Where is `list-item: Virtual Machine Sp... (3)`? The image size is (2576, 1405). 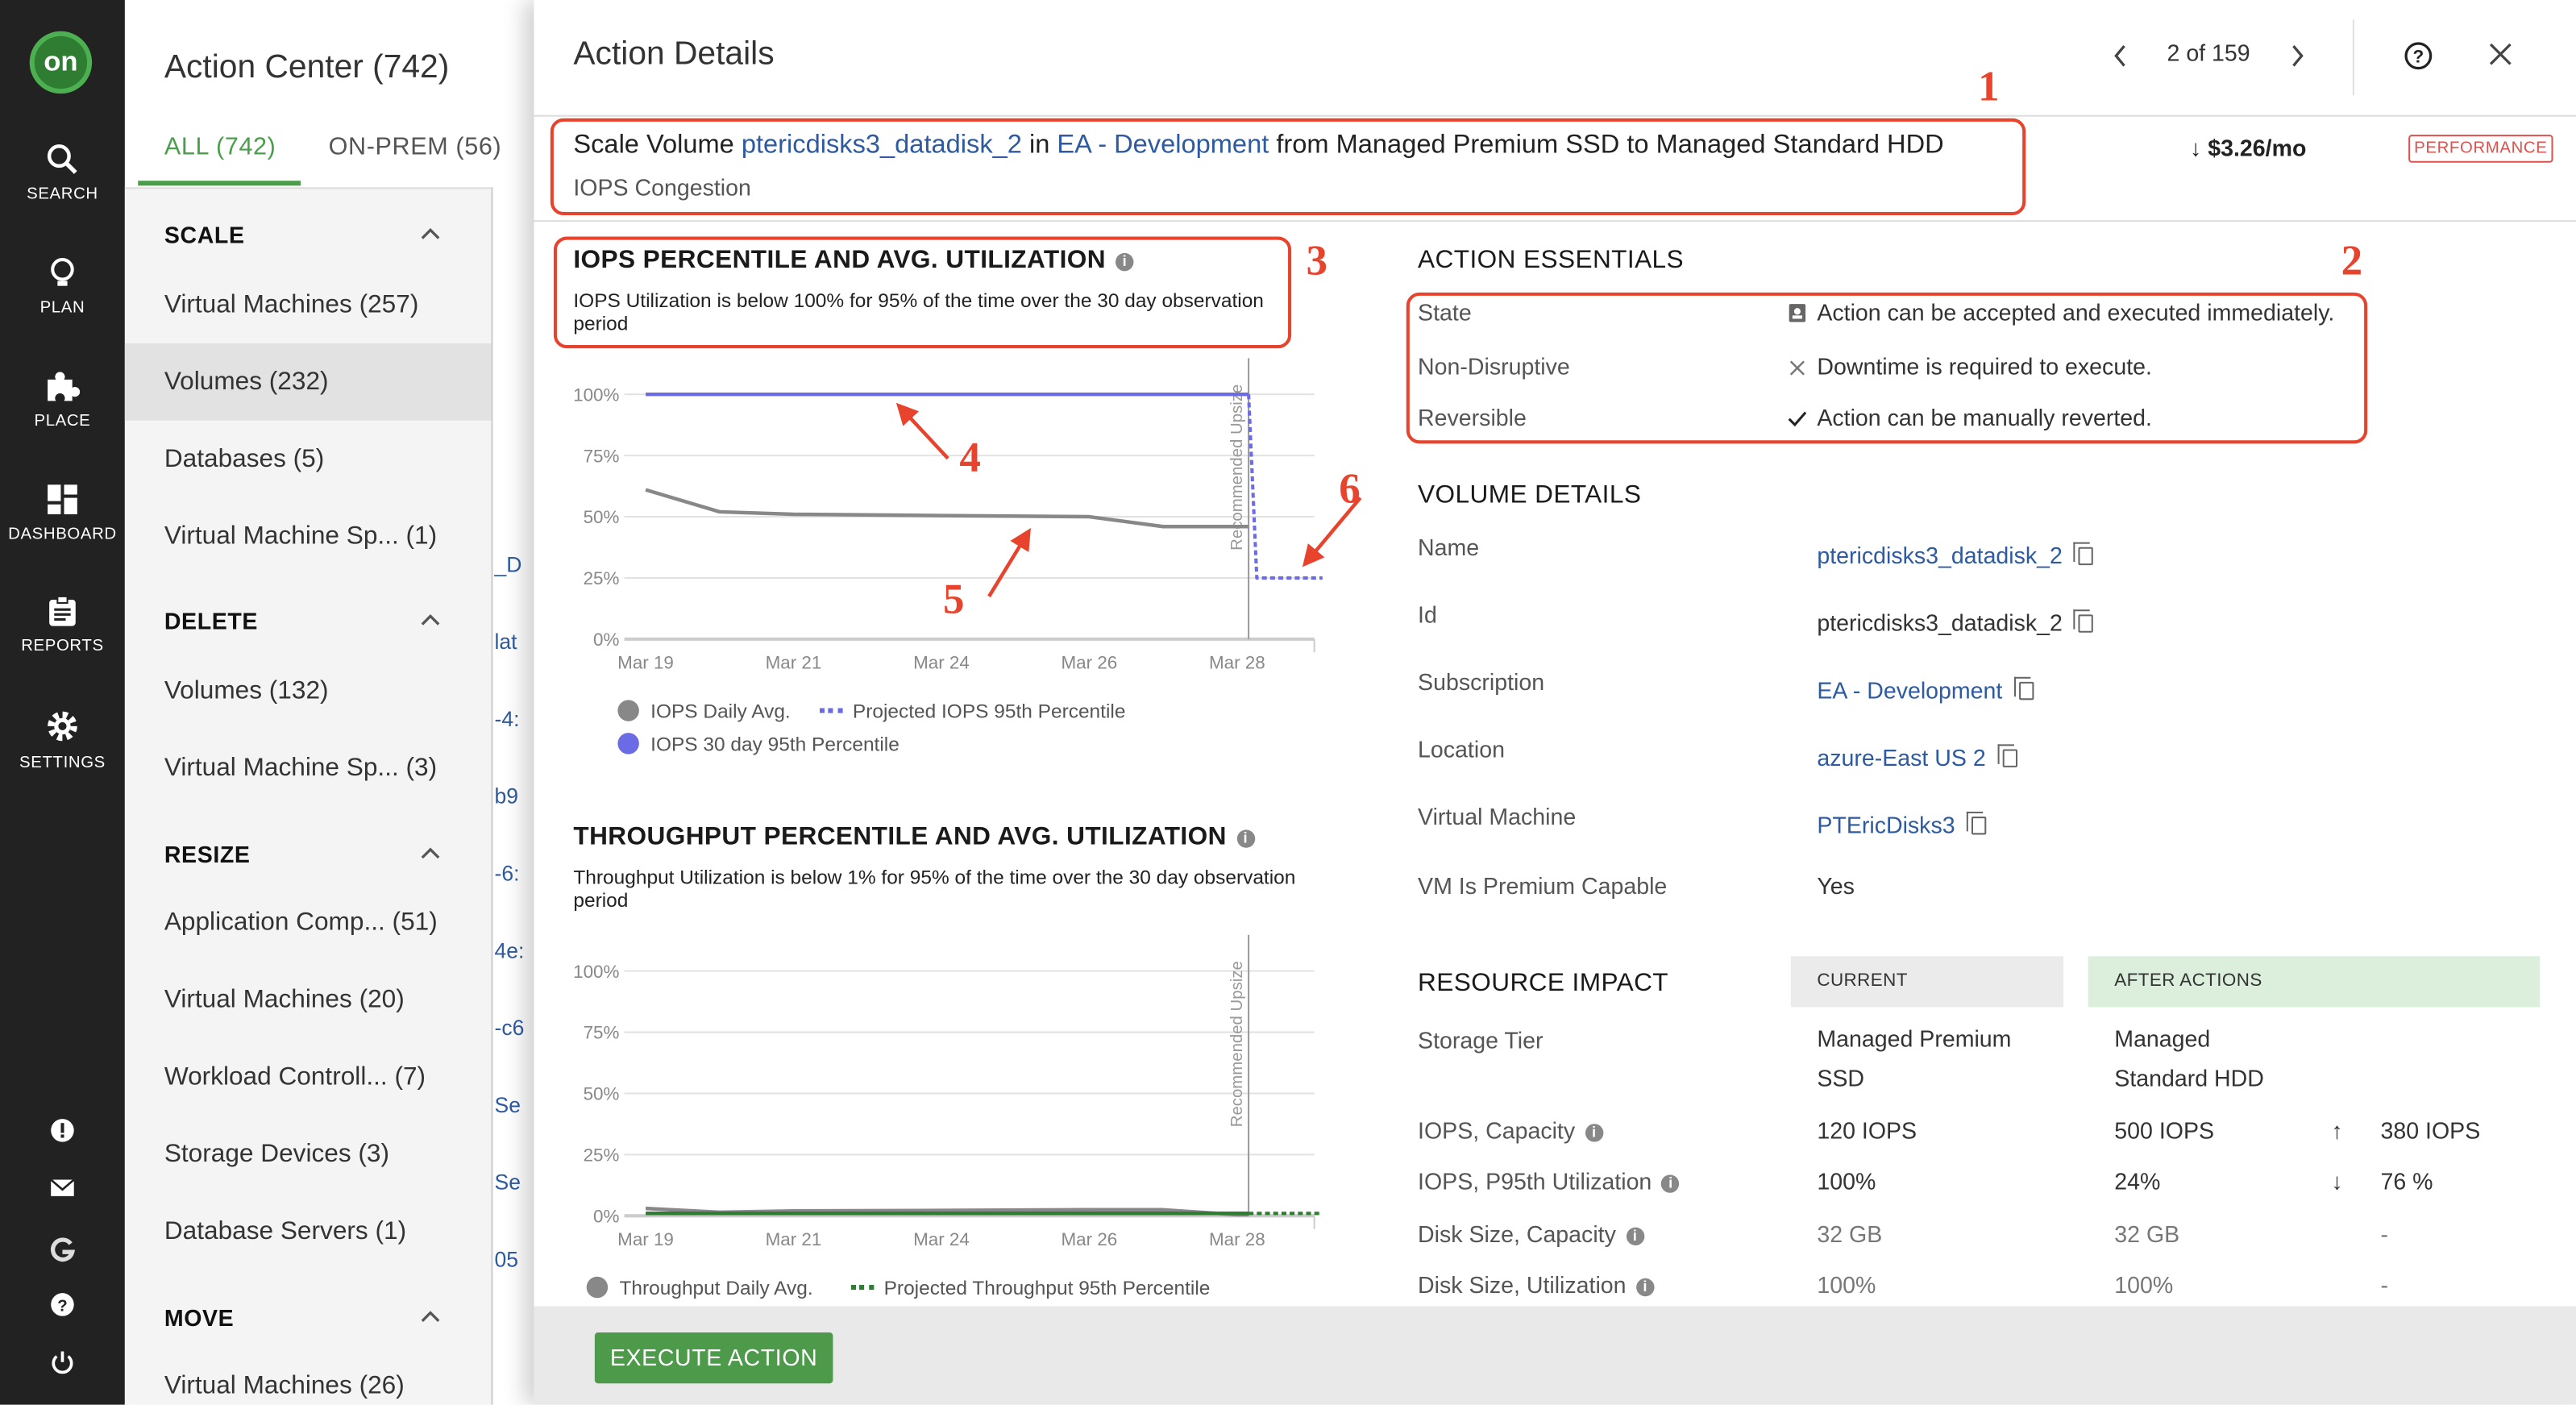
list-item: Virtual Machine Sp... (3) is located at coordinates (308, 768).